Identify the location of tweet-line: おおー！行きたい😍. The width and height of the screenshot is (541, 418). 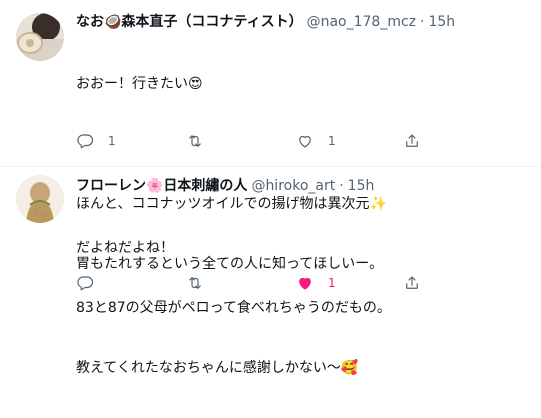
(139, 84).